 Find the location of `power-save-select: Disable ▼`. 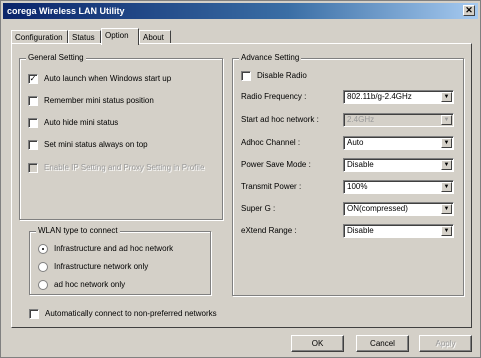

power-save-select: Disable ▼ is located at coordinates (398, 165).